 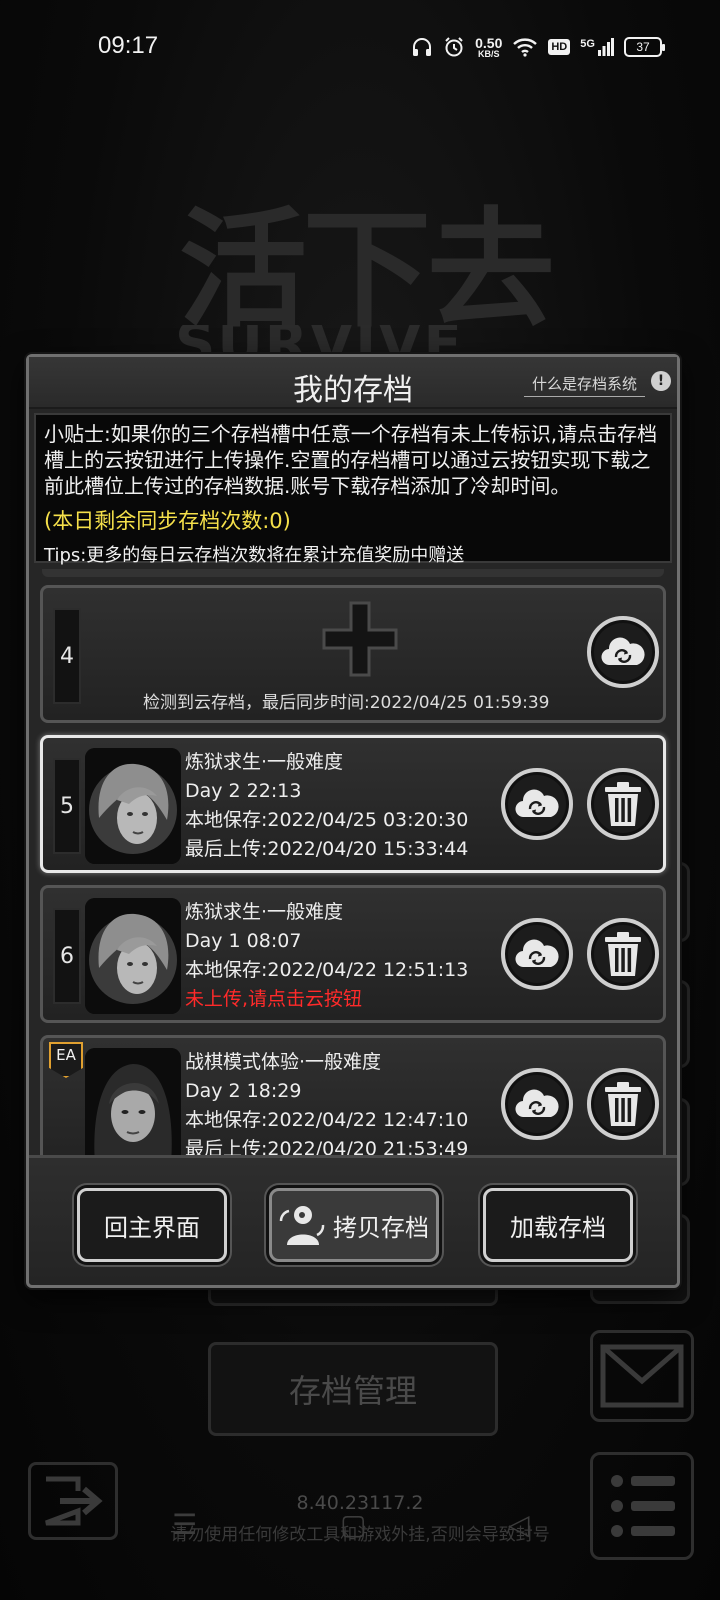 I want to click on copy-person-icon, so click(x=302, y=1225).